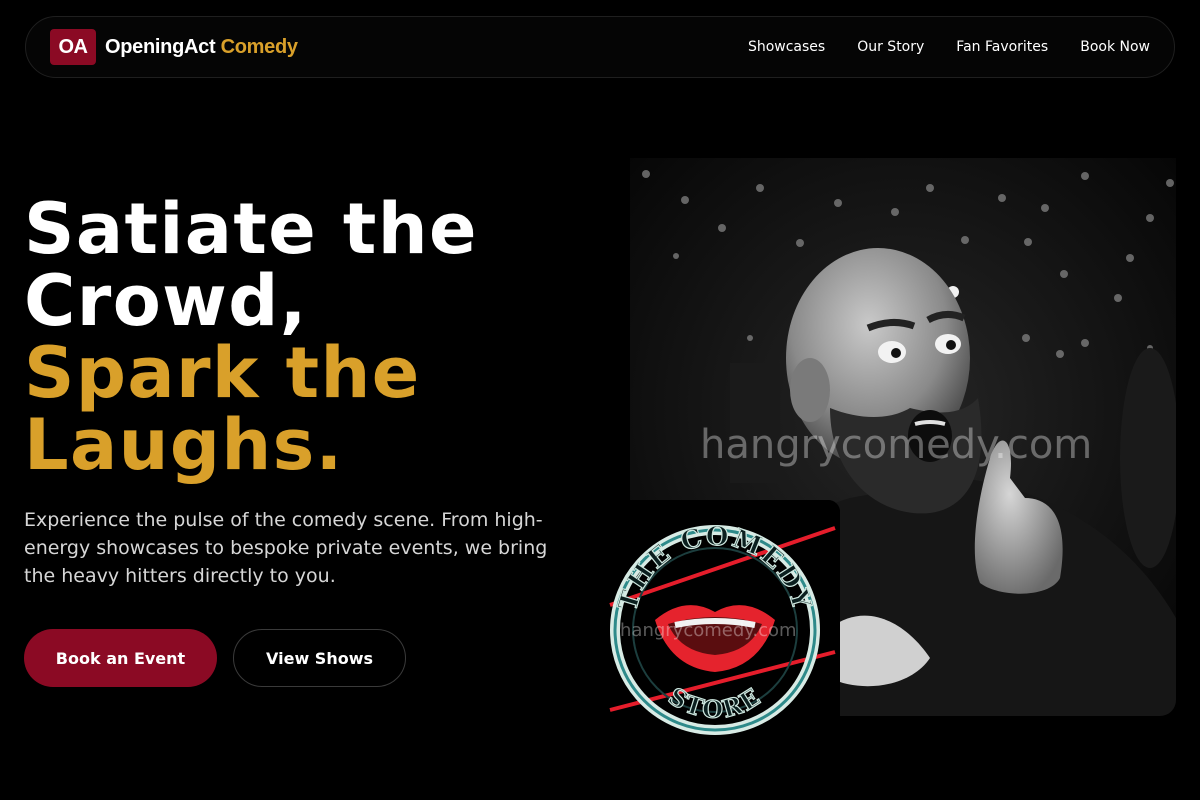 The width and height of the screenshot is (1200, 800). Describe the element at coordinates (708, 630) in the screenshot. I see `sign-watermark: hangrycomedy.com` at that location.